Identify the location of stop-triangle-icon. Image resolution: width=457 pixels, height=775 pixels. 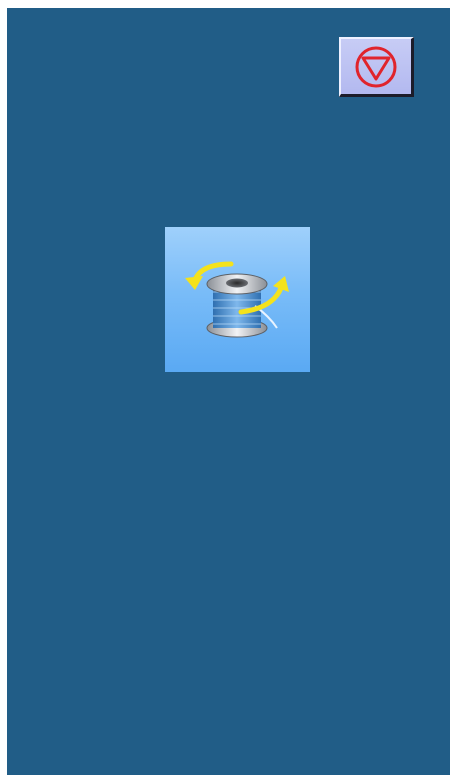
(376, 67).